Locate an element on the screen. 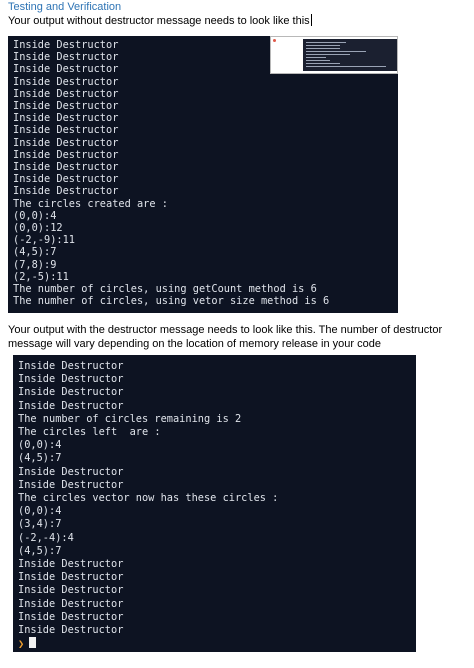  screenshot-thumbnail is located at coordinates (334, 55).